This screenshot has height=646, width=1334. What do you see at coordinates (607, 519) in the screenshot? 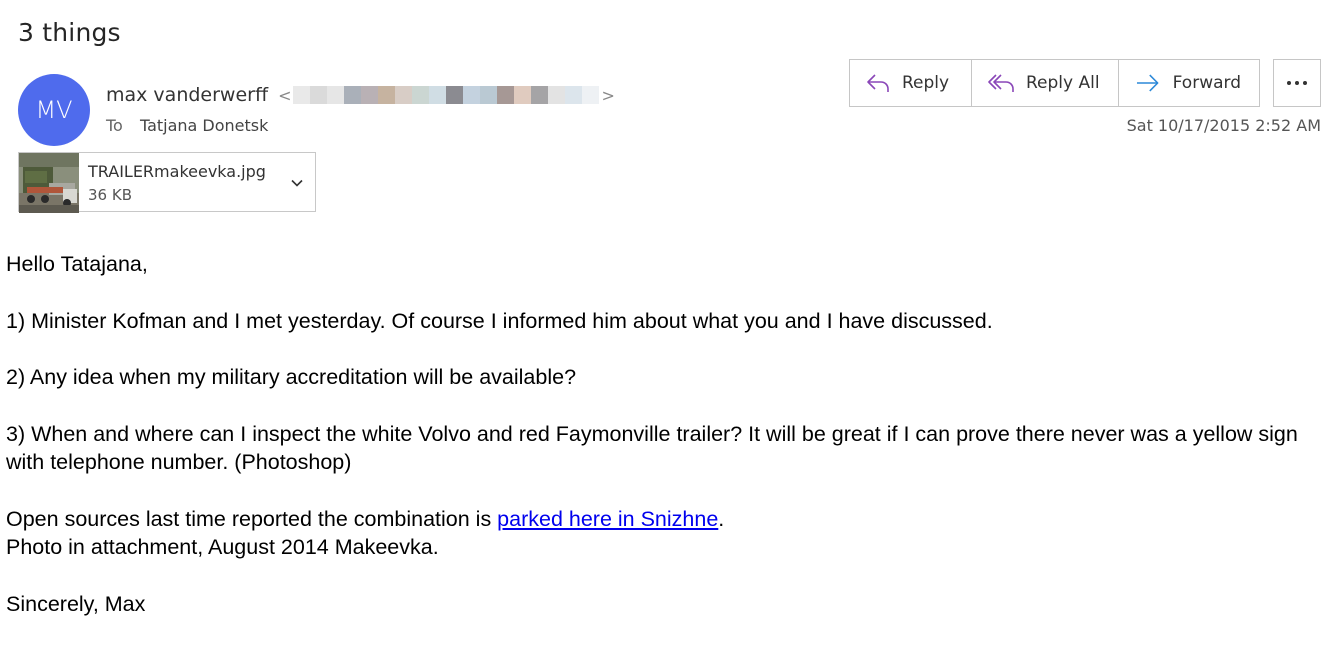
I see `snizhne-link: parked here in Snizhne` at bounding box center [607, 519].